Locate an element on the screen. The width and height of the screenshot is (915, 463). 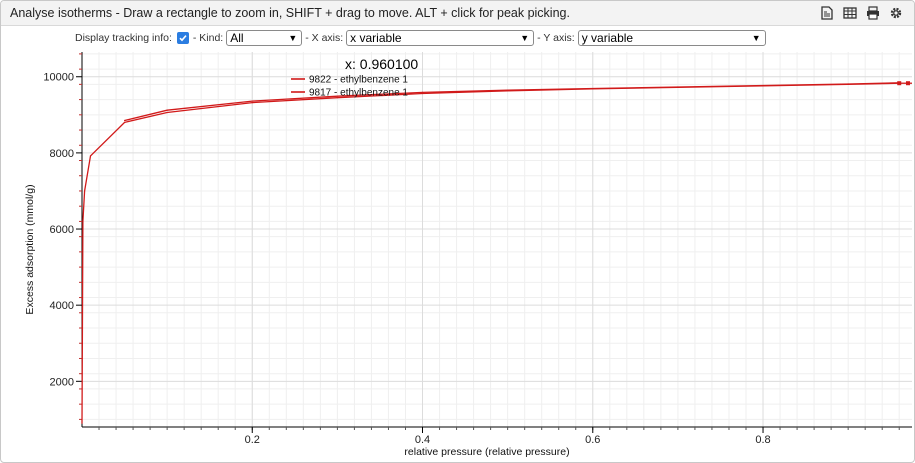
y-tick-label: 2000 is located at coordinates (62, 382).